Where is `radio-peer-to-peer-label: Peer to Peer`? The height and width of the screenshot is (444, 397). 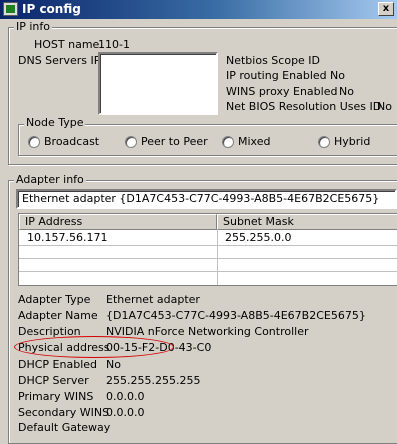
radio-peer-to-peer-label: Peer to Peer is located at coordinates (174, 141).